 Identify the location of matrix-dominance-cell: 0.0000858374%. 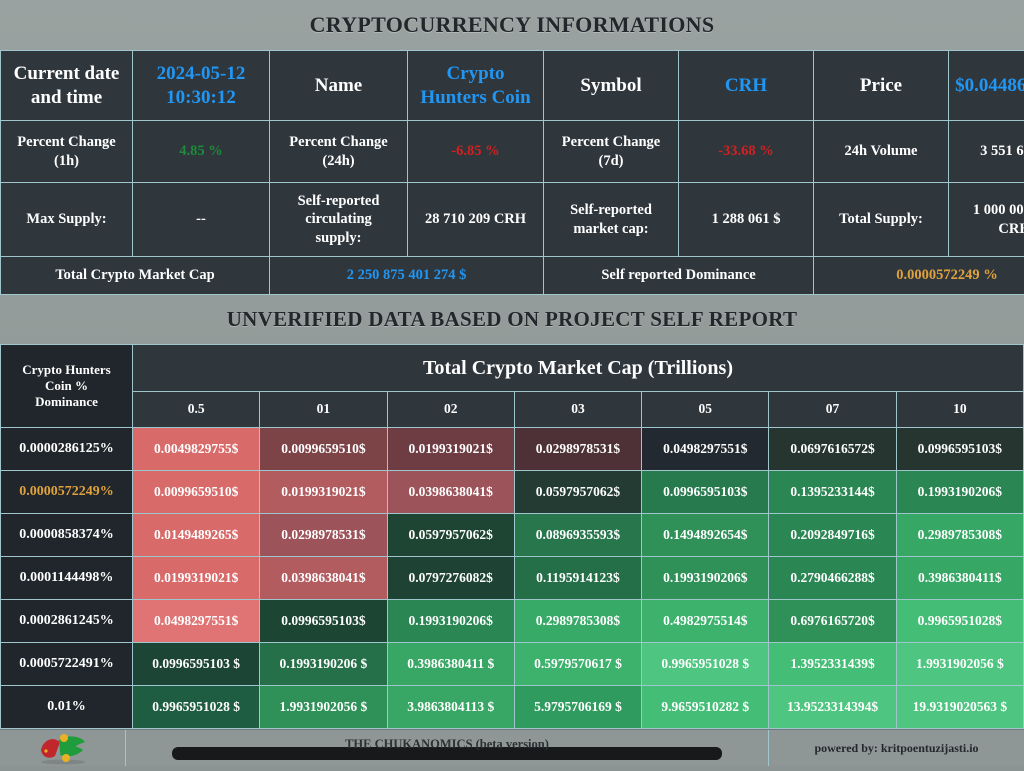
(67, 535).